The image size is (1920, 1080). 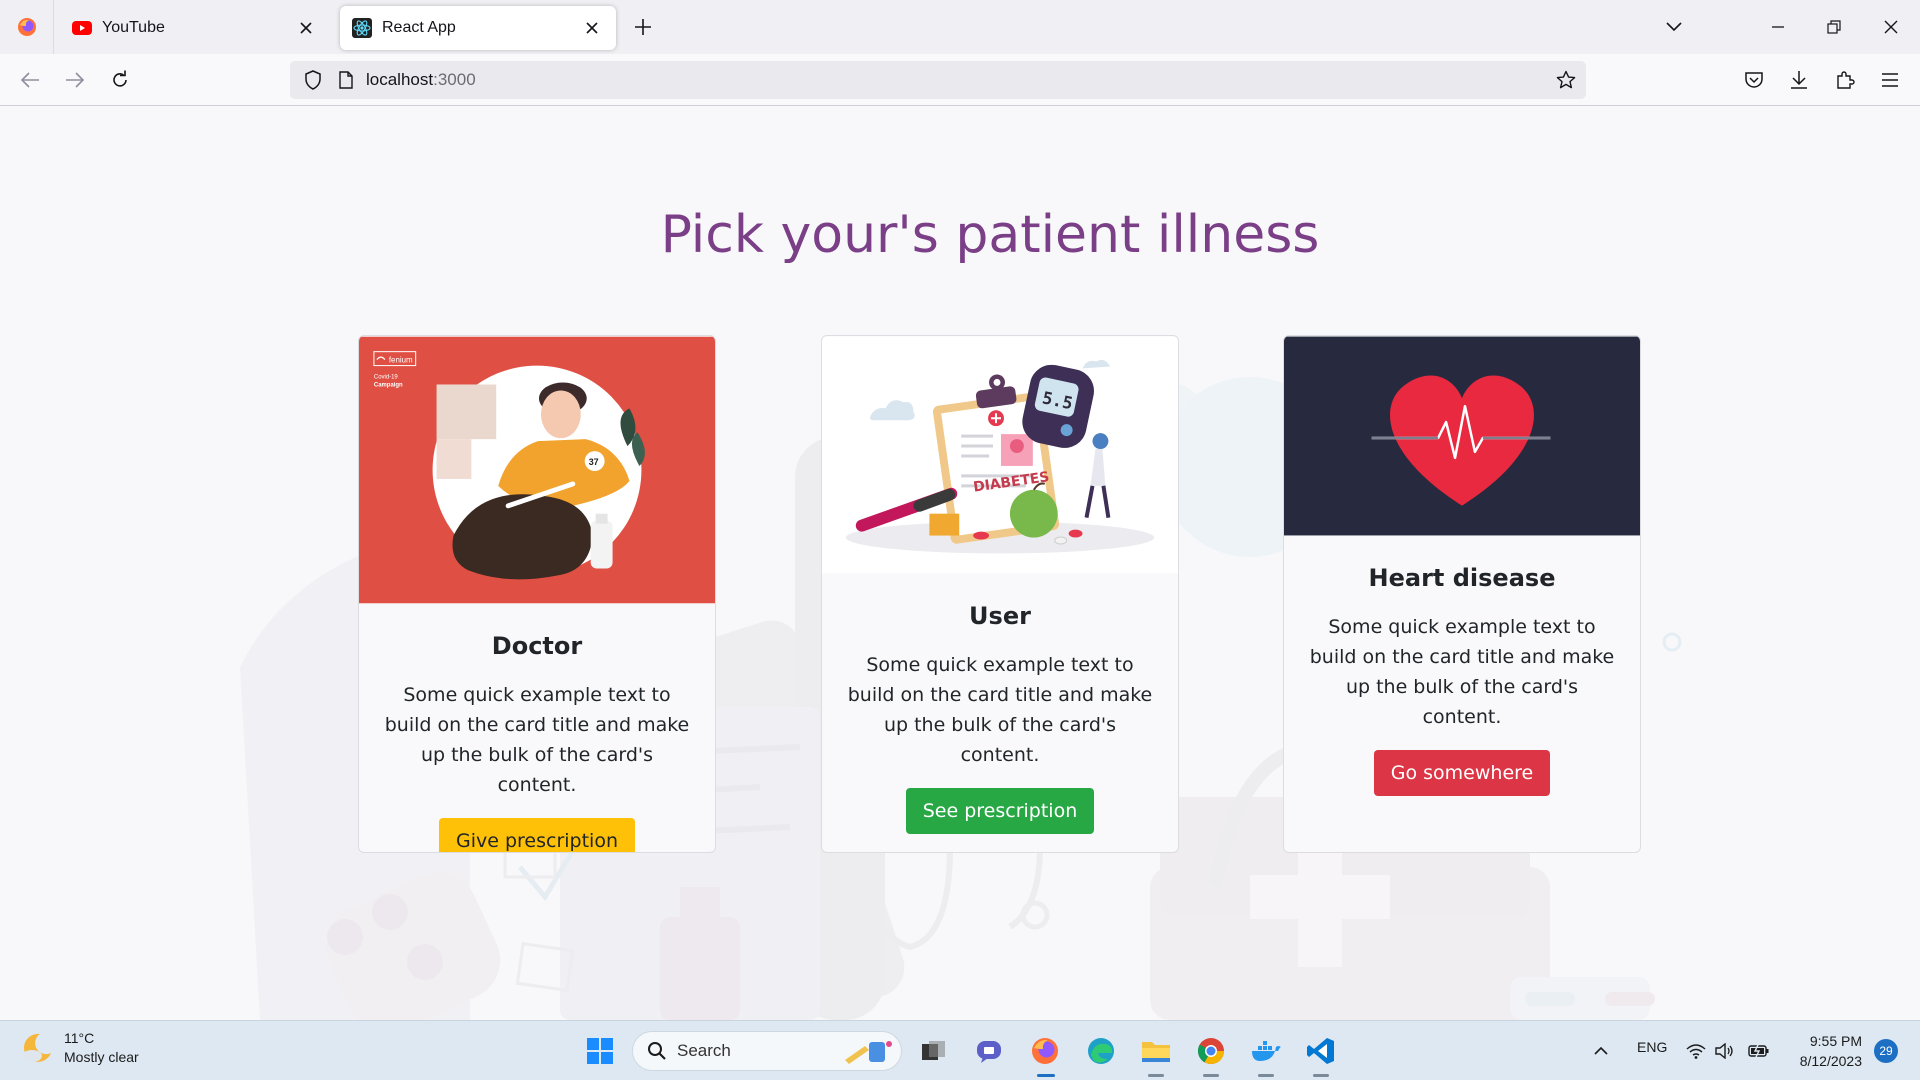 What do you see at coordinates (419, 27) in the screenshot?
I see `tab-title: React App` at bounding box center [419, 27].